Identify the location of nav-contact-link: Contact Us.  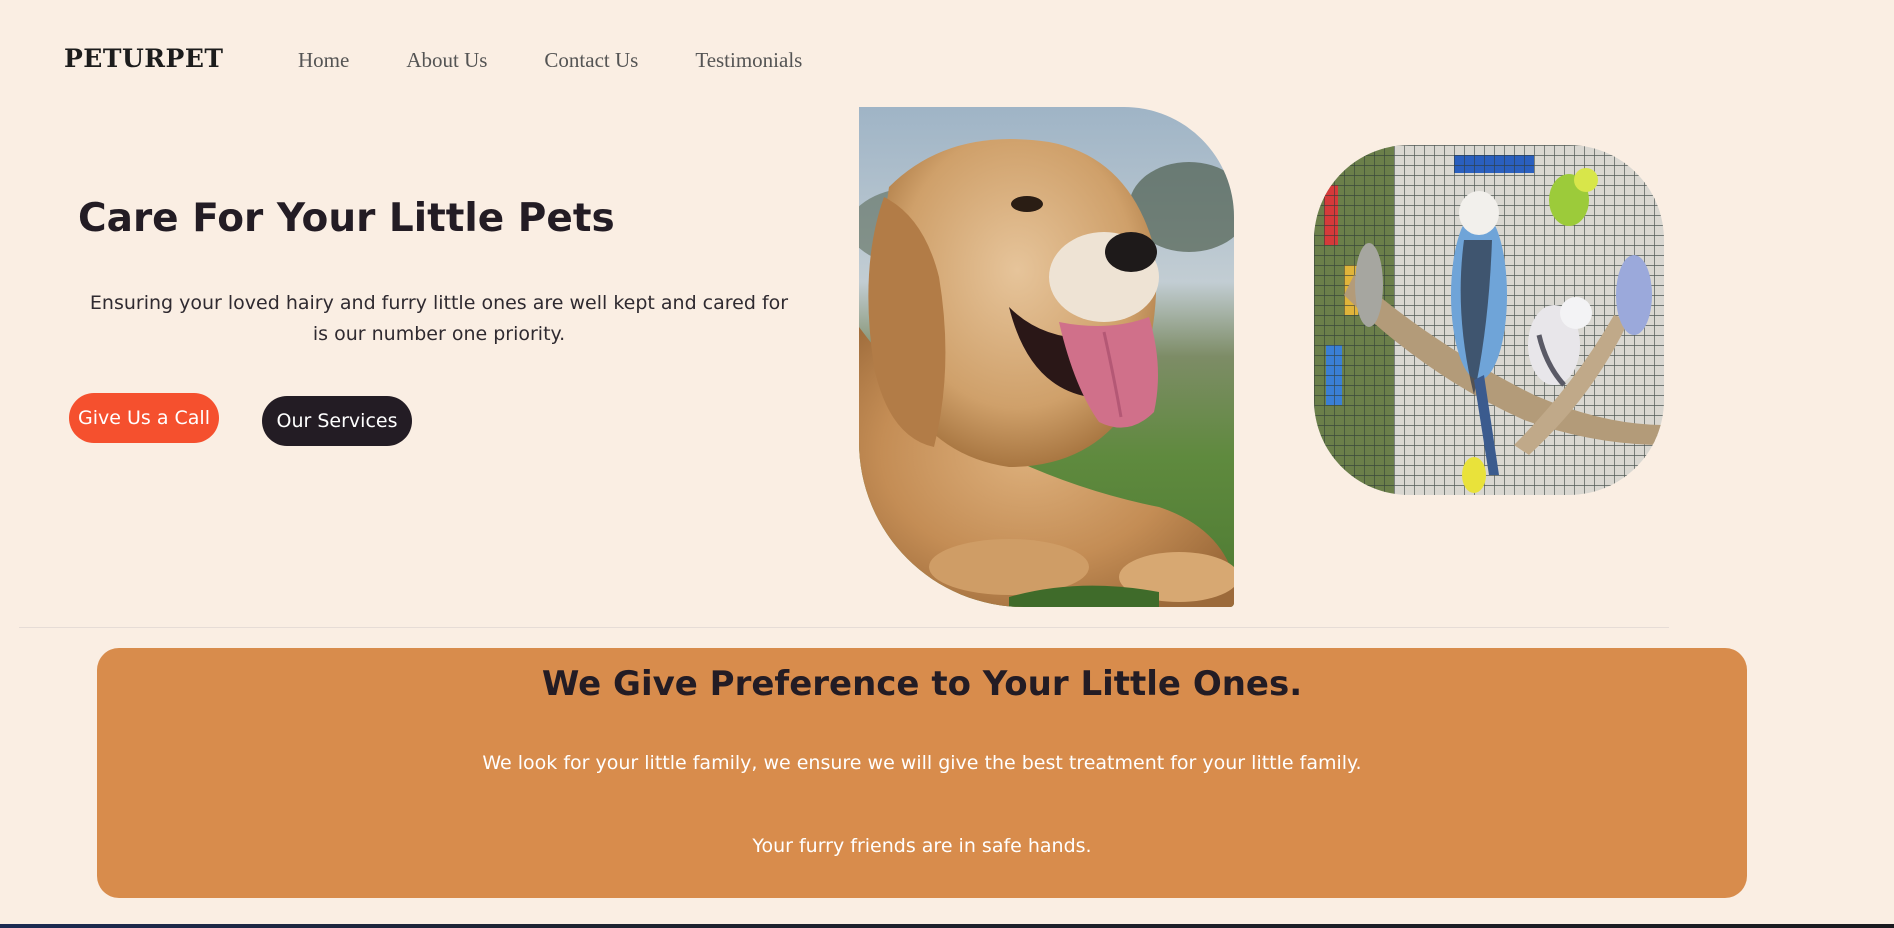
(591, 60).